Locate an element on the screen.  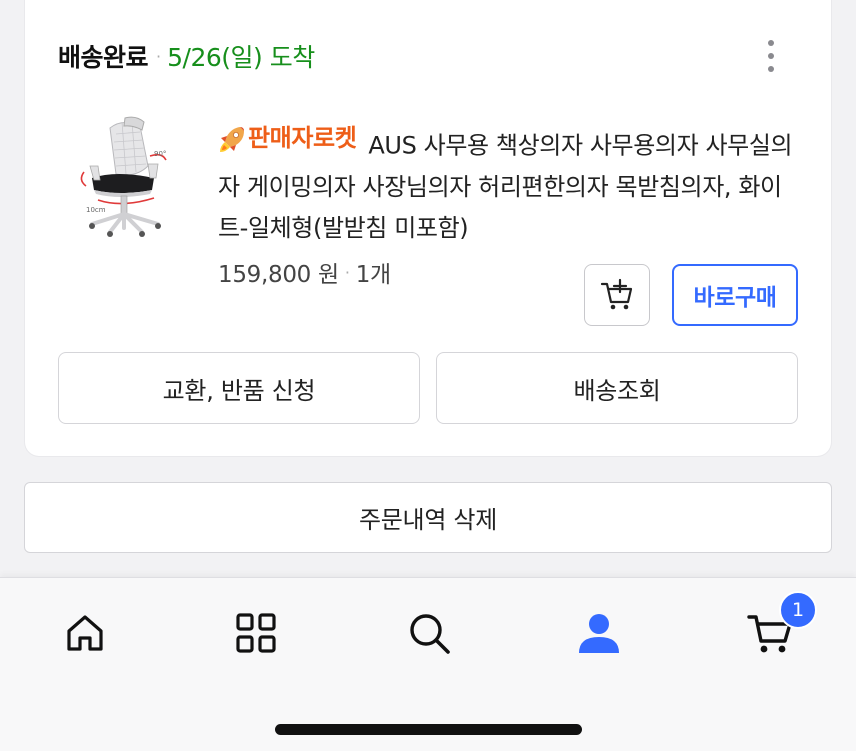
buy-now-button: 바로구매 is located at coordinates (735, 295).